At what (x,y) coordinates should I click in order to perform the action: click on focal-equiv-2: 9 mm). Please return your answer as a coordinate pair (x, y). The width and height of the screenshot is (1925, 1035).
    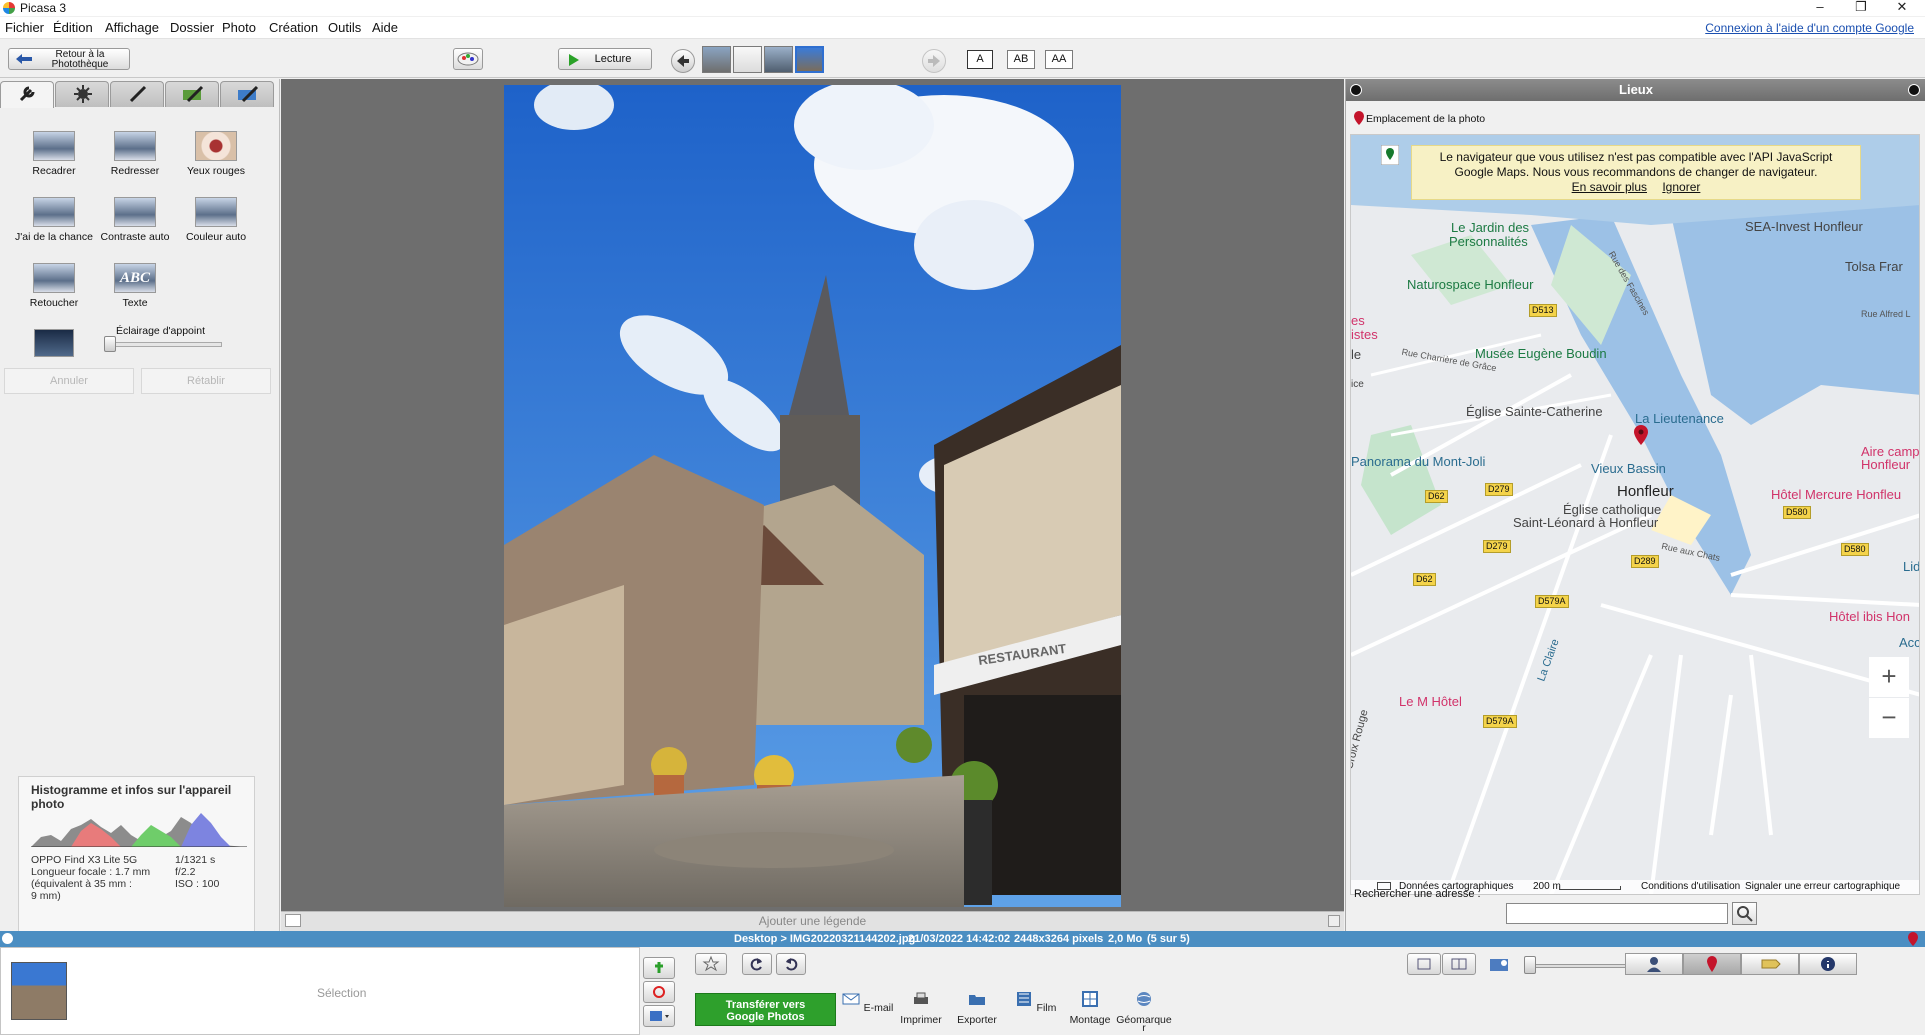
    Looking at the image, I should click on (46, 896).